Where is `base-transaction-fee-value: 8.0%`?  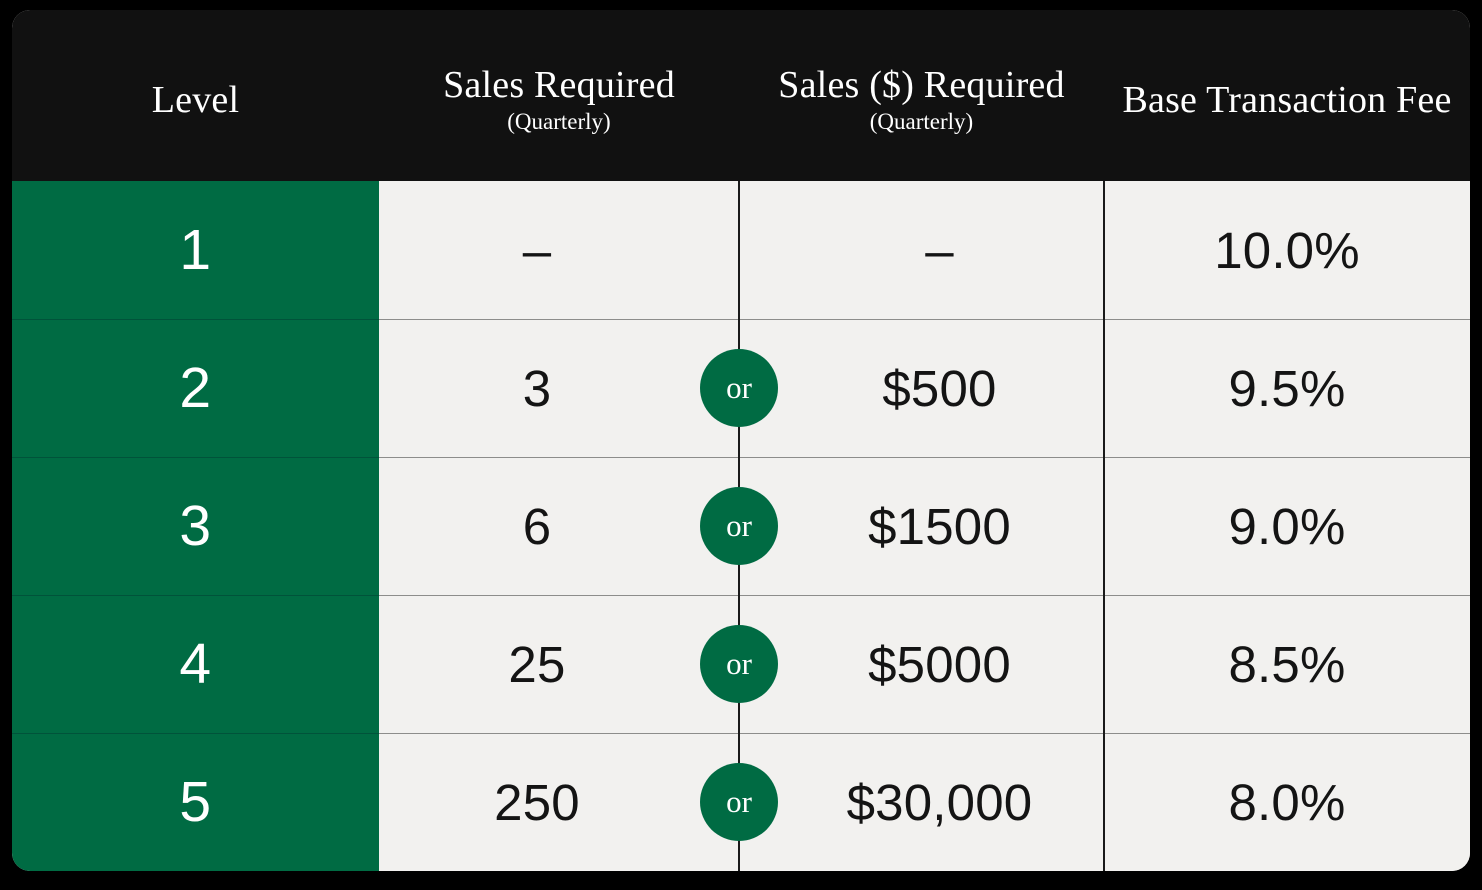 base-transaction-fee-value: 8.0% is located at coordinates (1287, 802).